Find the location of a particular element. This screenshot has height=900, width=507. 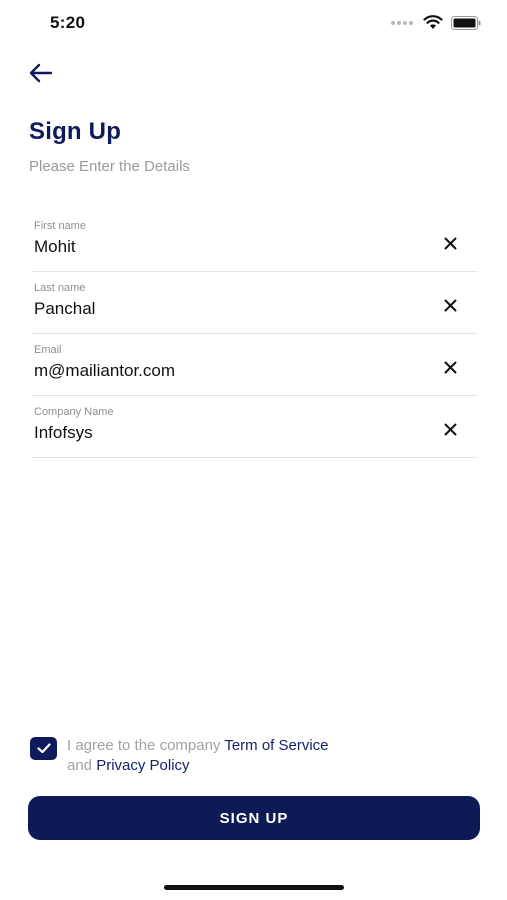

last-name-label: Last name is located at coordinates (60, 288).